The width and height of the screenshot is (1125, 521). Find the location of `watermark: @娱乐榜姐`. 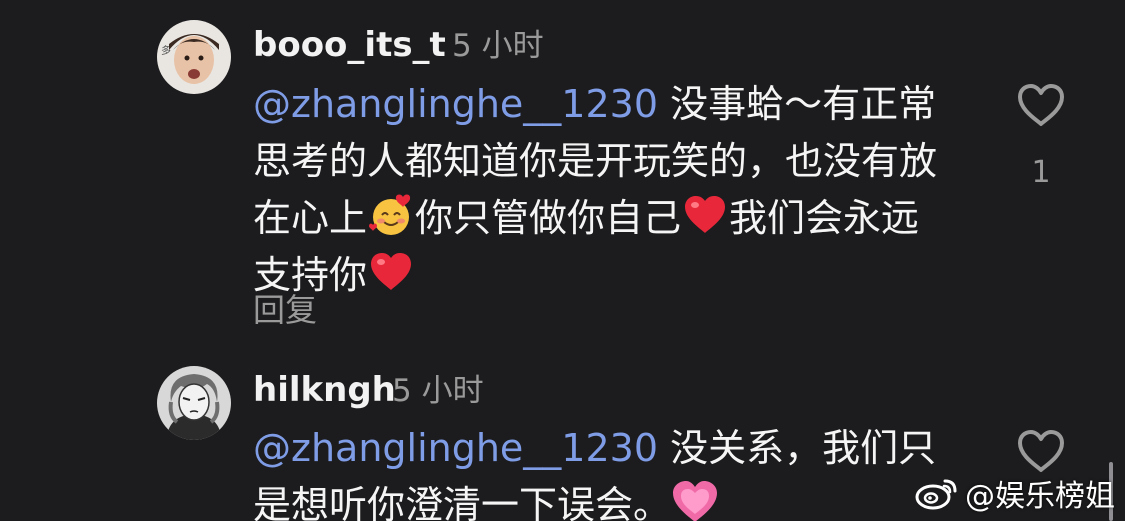

watermark: @娱乐榜姐 is located at coordinates (1015, 493).